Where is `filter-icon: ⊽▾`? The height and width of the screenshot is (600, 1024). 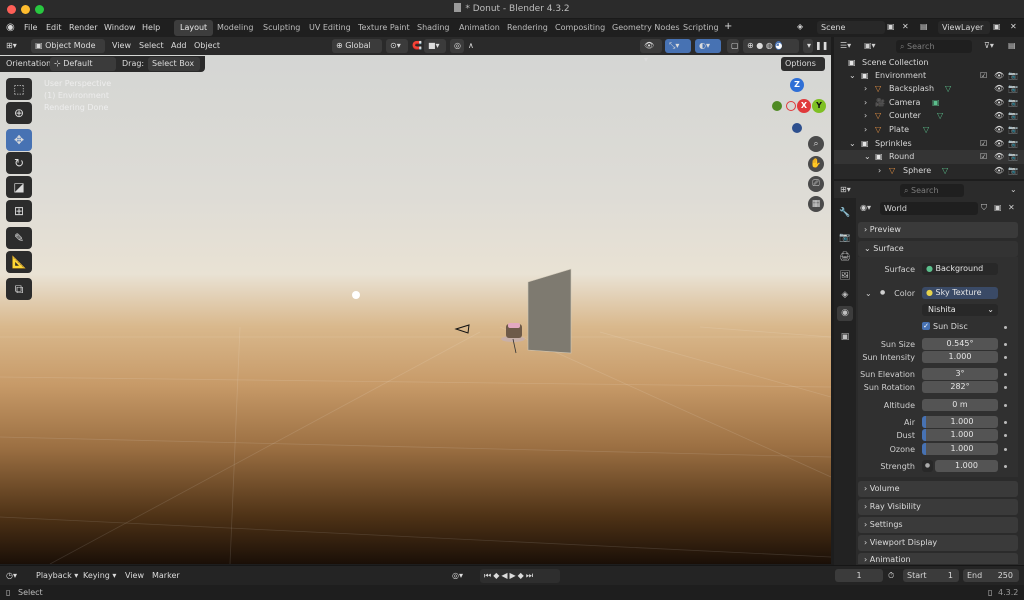 filter-icon: ⊽▾ is located at coordinates (989, 45).